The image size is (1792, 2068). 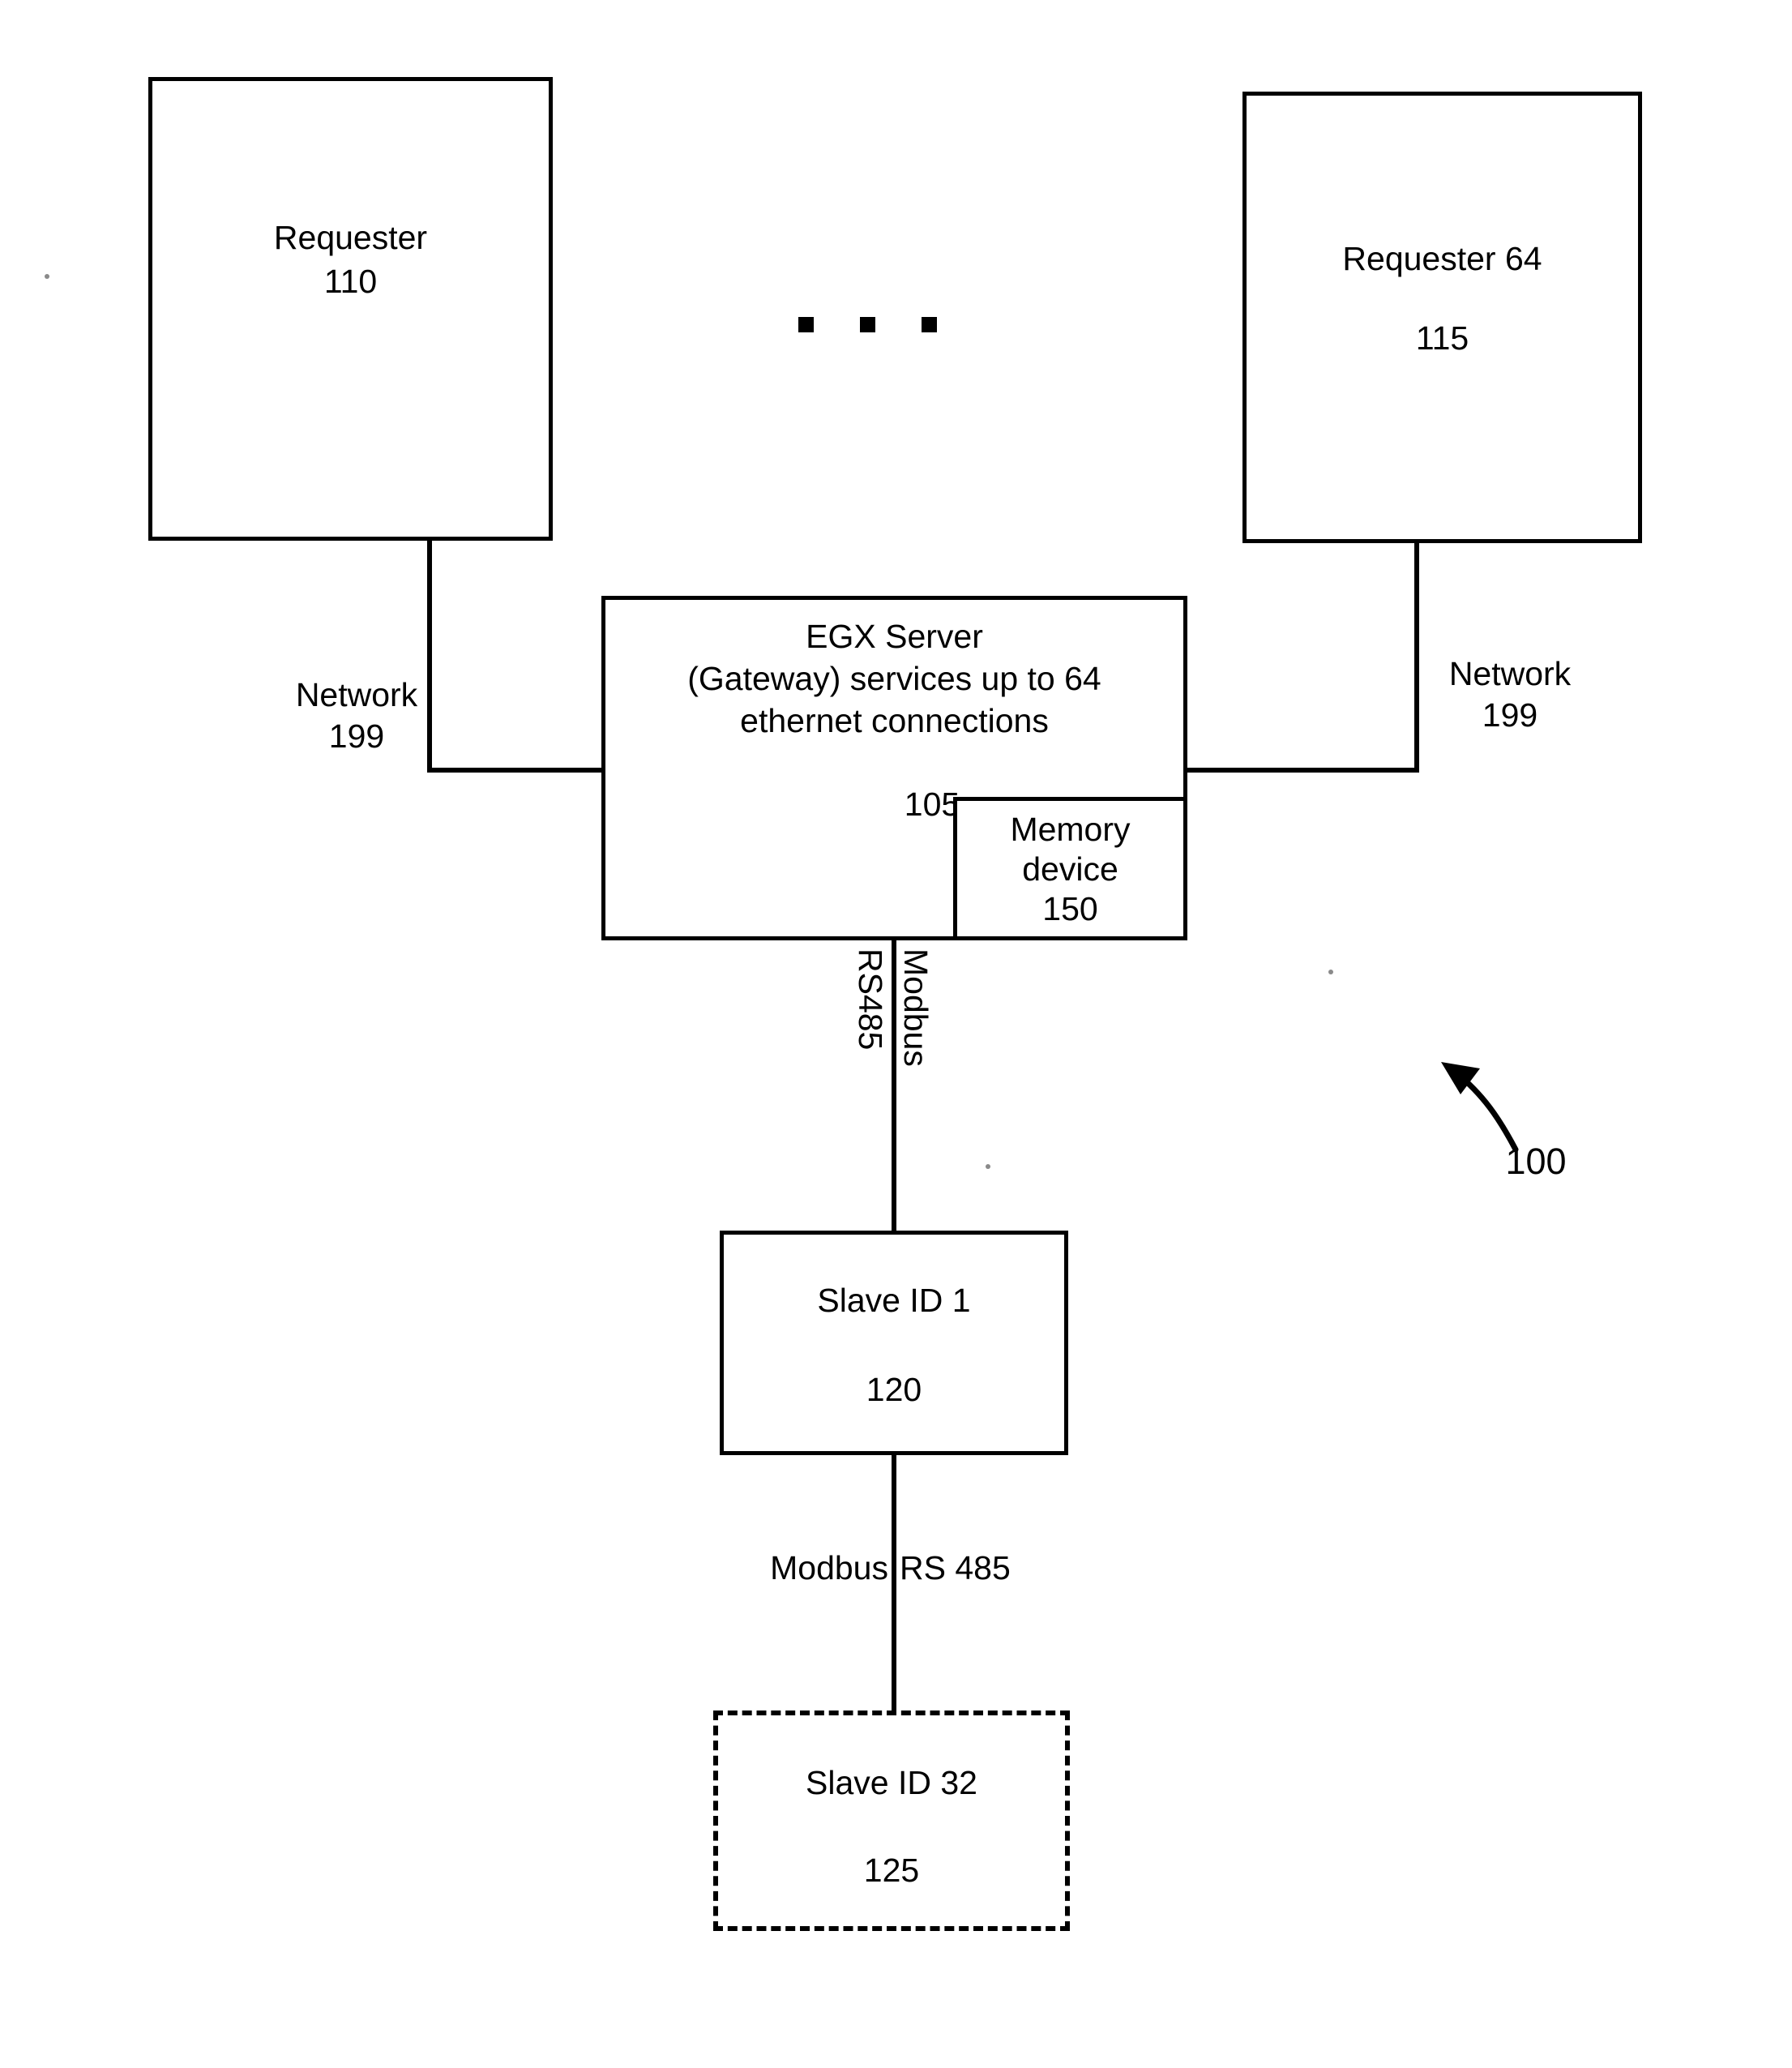 What do you see at coordinates (891, 1820) in the screenshot?
I see `node-slave-id-32-125: Slave ID 32 125` at bounding box center [891, 1820].